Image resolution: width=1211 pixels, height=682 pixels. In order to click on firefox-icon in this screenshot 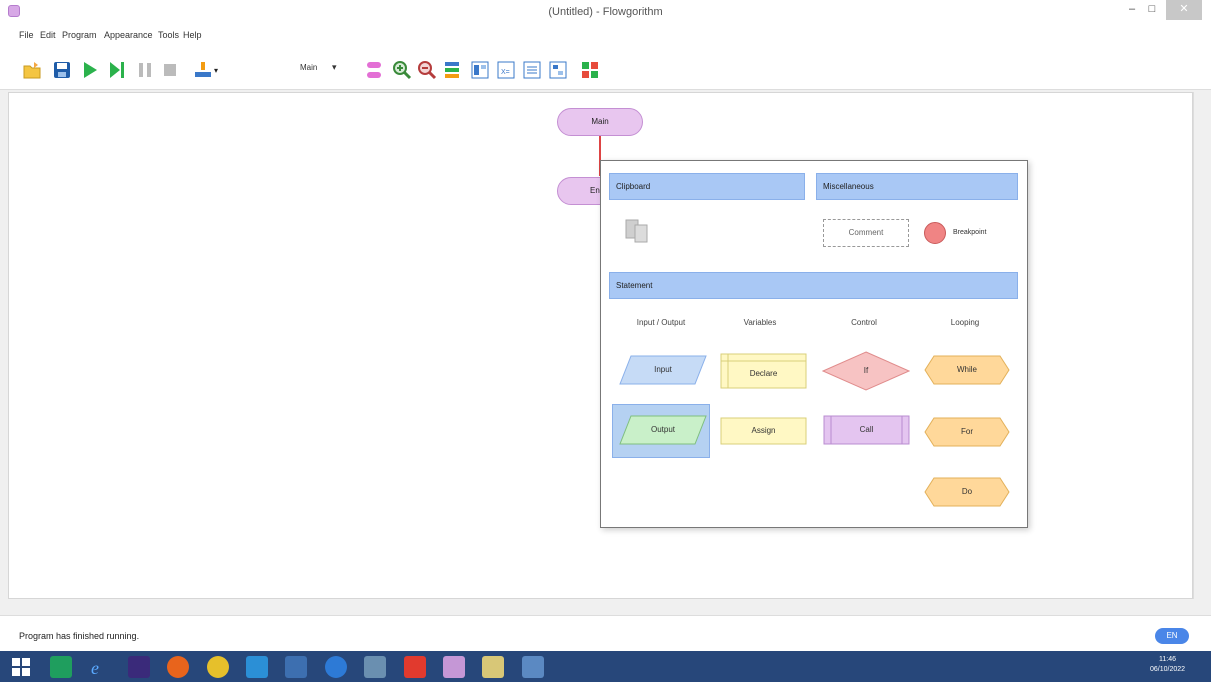, I will do `click(178, 667)`.